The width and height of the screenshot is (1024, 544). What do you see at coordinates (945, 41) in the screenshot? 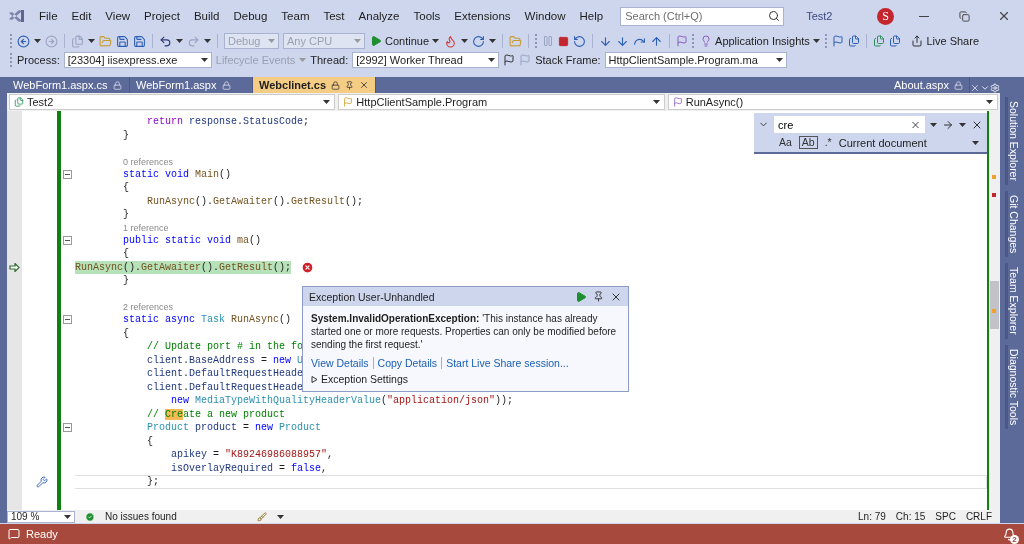
I see `live-share-button: Live Share` at bounding box center [945, 41].